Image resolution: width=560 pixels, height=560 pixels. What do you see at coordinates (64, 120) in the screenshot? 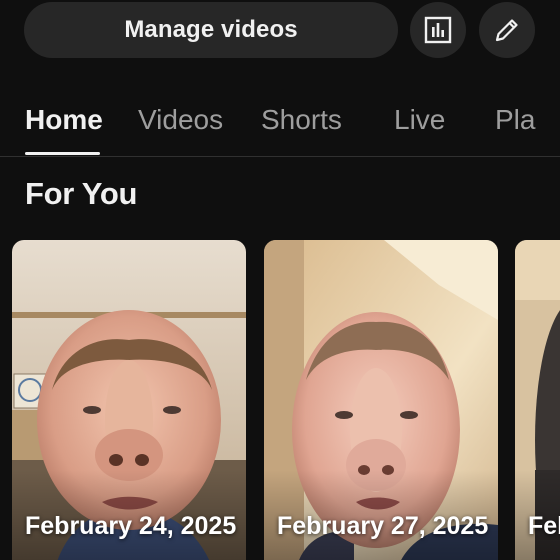
I see `tab-home: Home` at bounding box center [64, 120].